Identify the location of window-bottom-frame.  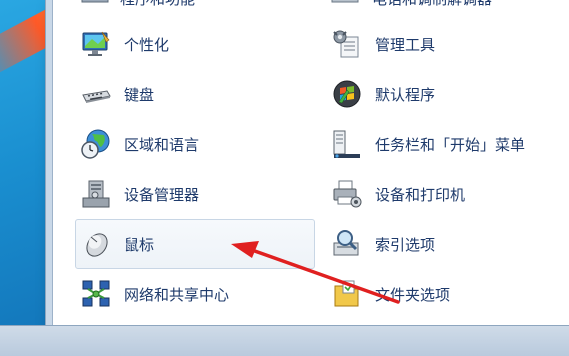
(284, 340).